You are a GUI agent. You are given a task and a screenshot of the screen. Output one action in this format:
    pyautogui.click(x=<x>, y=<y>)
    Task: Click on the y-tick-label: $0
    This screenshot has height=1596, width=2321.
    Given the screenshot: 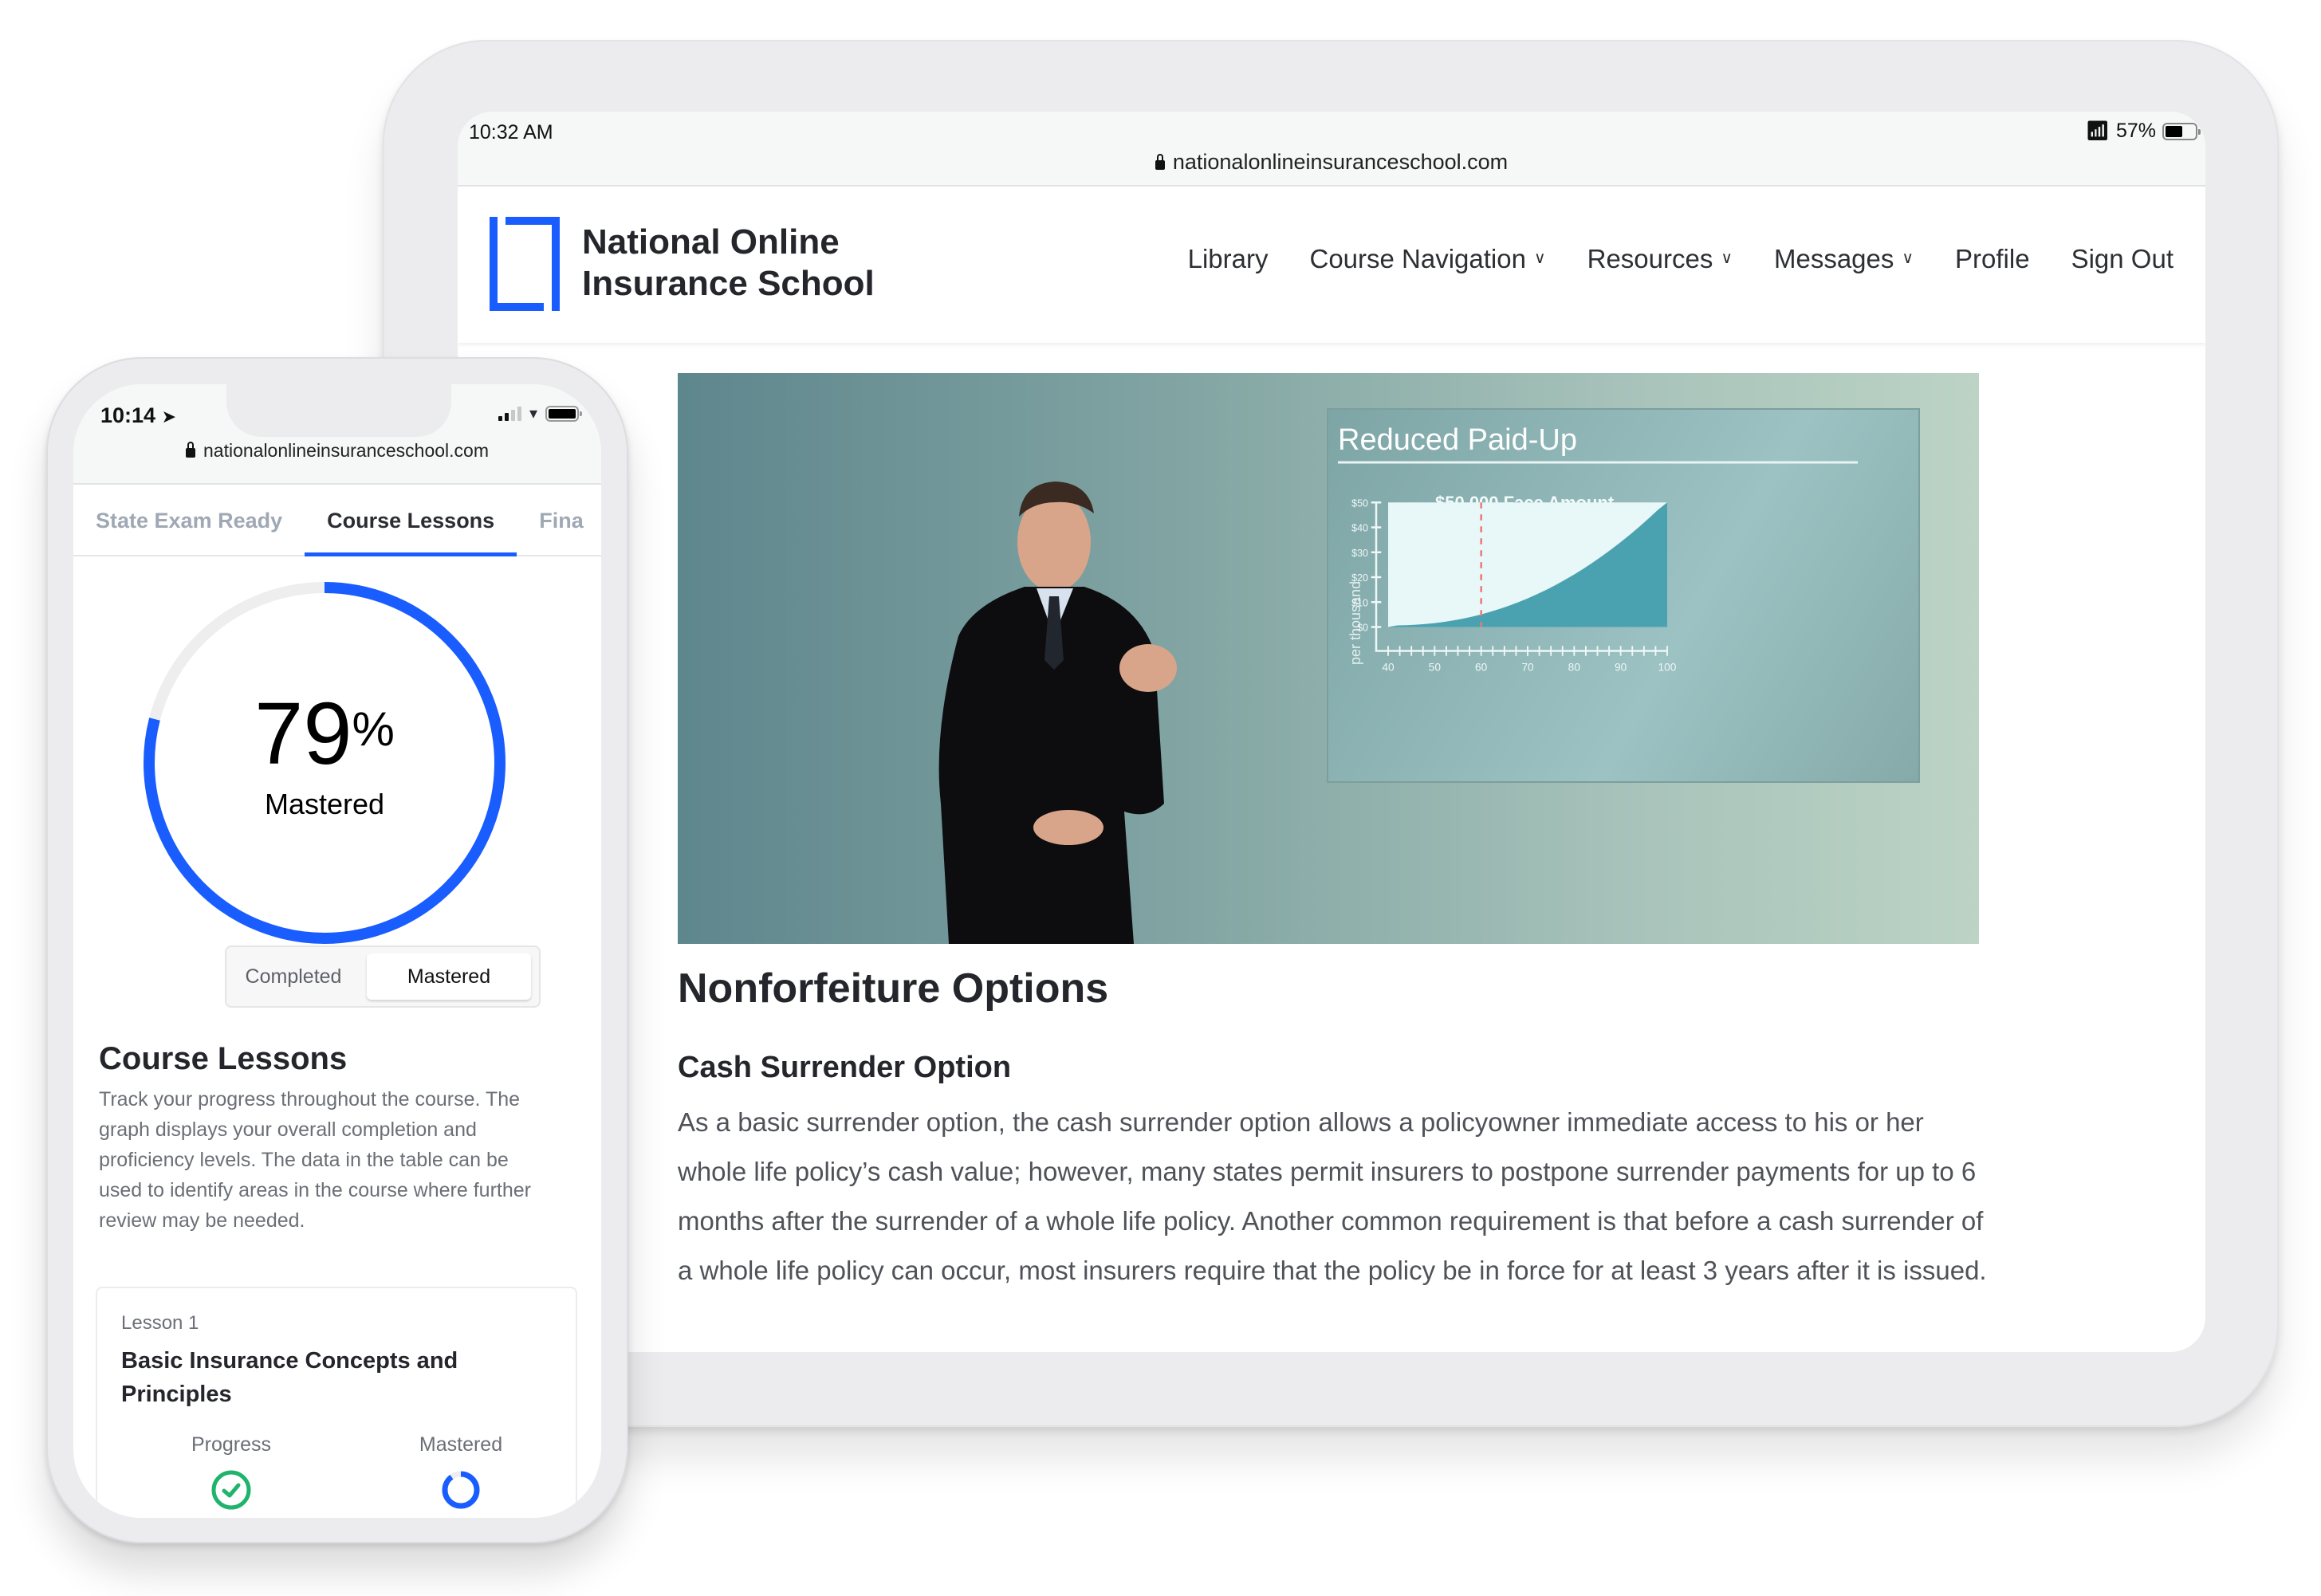 What is the action you would take?
    pyautogui.click(x=1362, y=628)
    